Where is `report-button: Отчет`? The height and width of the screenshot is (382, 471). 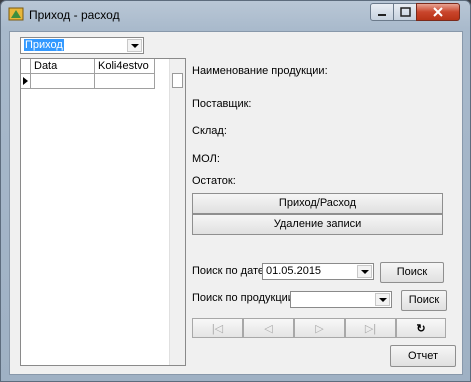 report-button: Отчет is located at coordinates (423, 356).